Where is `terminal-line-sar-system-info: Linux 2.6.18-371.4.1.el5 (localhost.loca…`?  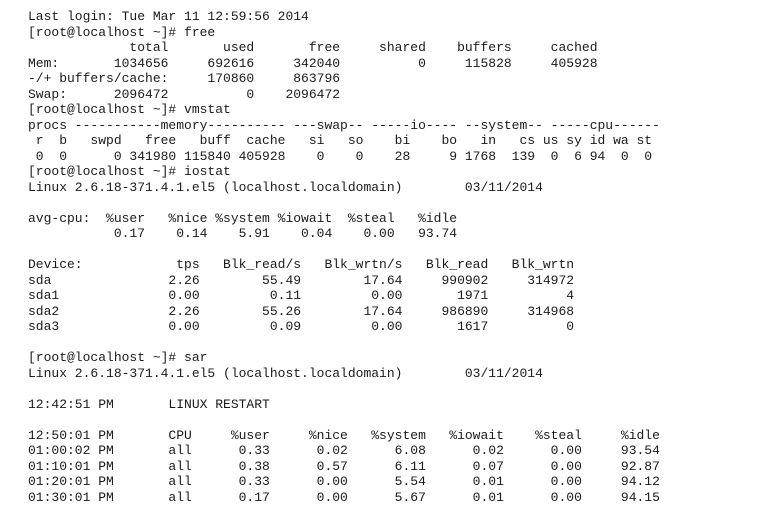
terminal-line-sar-system-info: Linux 2.6.18-371.4.1.el5 (localhost.loca… is located at coordinates (285, 373).